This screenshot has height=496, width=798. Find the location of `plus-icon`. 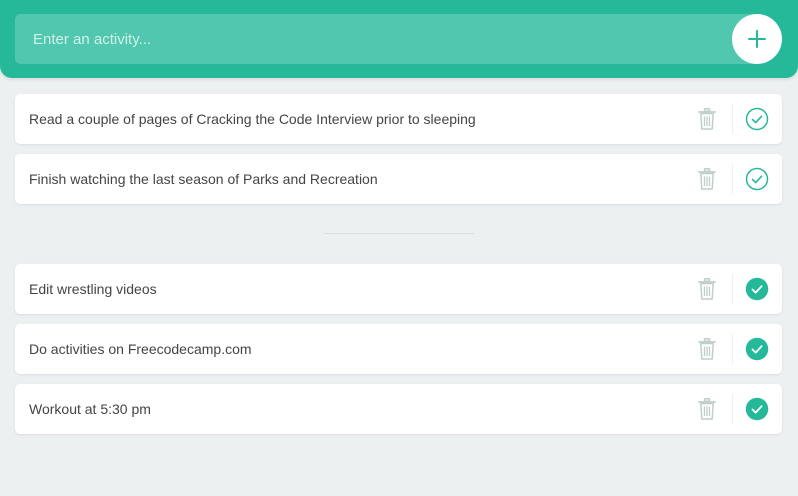

plus-icon is located at coordinates (757, 39).